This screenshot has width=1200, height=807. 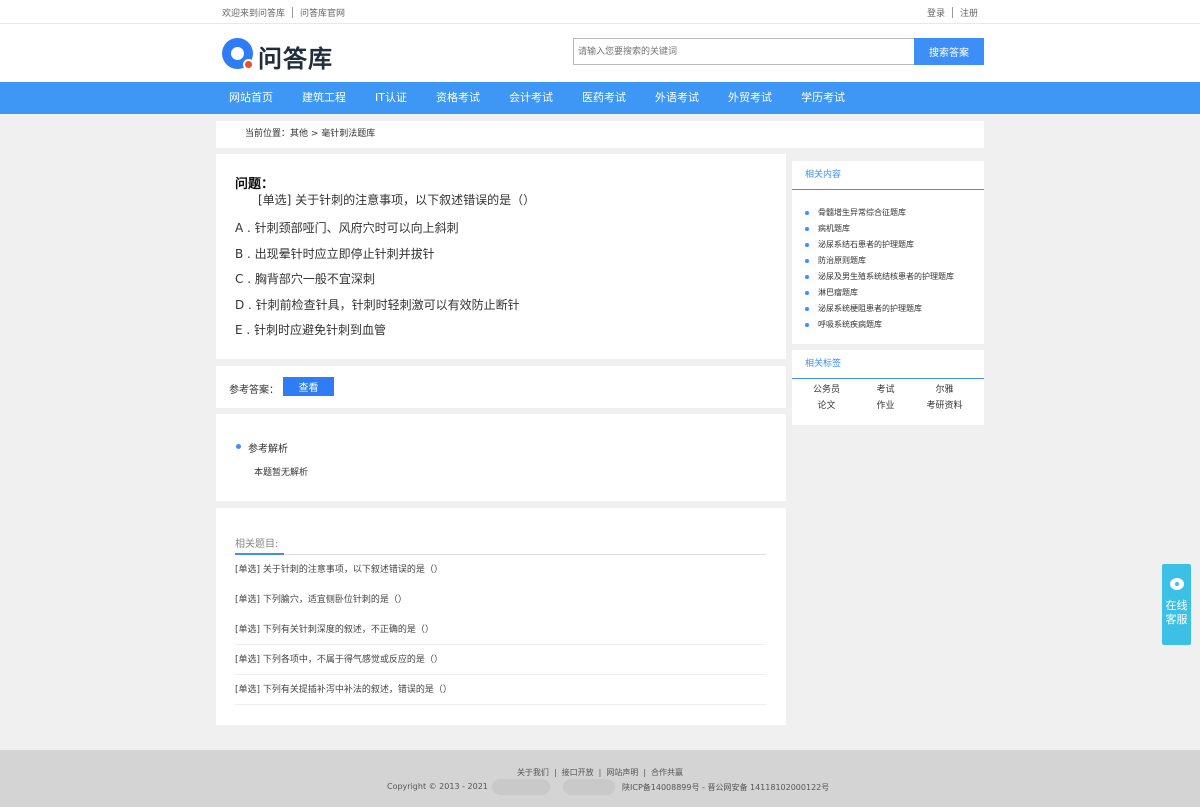 What do you see at coordinates (894, 325) in the screenshot?
I see `related-content-item: 呼吸系统疾病题库` at bounding box center [894, 325].